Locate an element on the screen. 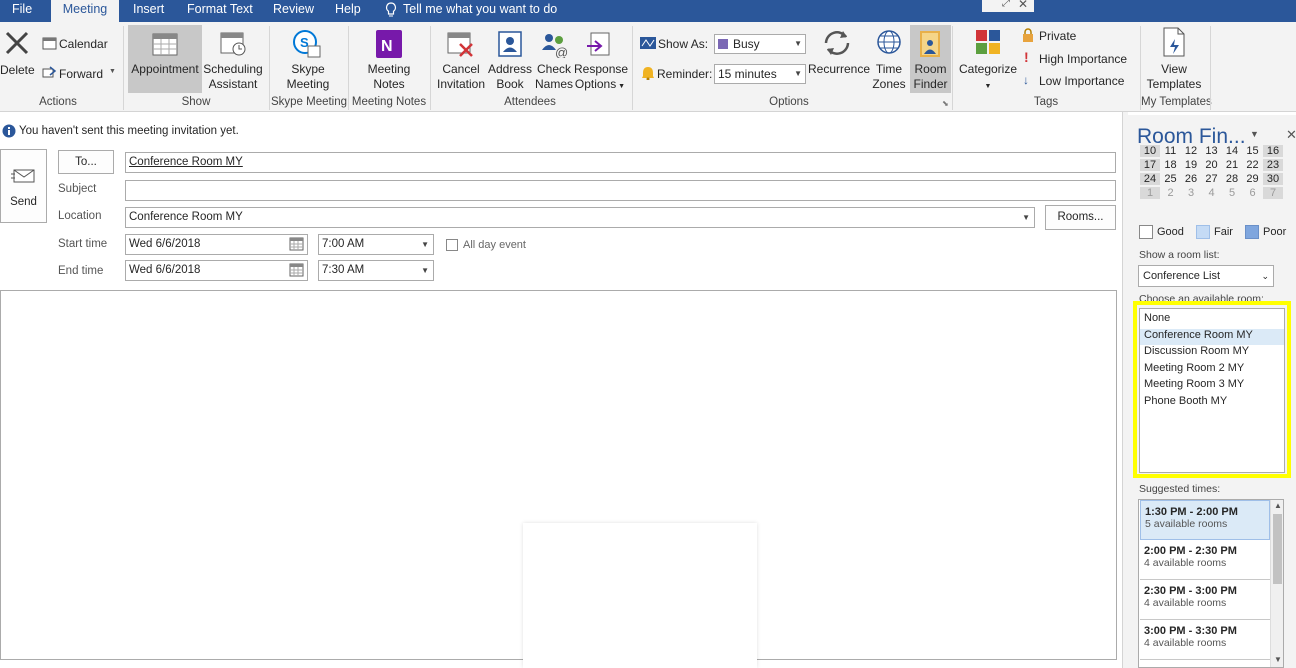  show-room-list-label: Show a room list: is located at coordinates (1179, 255).